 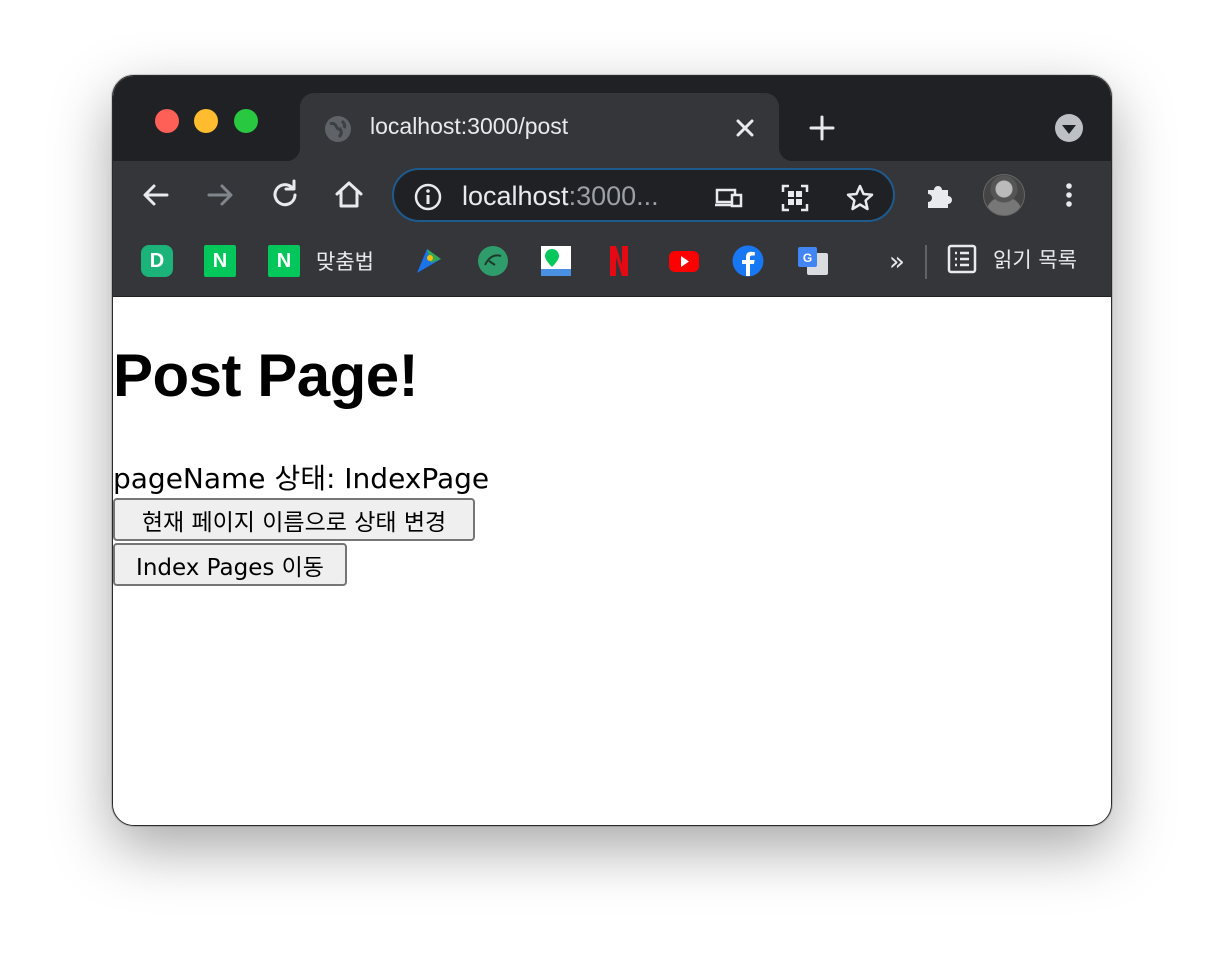 I want to click on bookmark-dcinside: D, so click(x=157, y=261).